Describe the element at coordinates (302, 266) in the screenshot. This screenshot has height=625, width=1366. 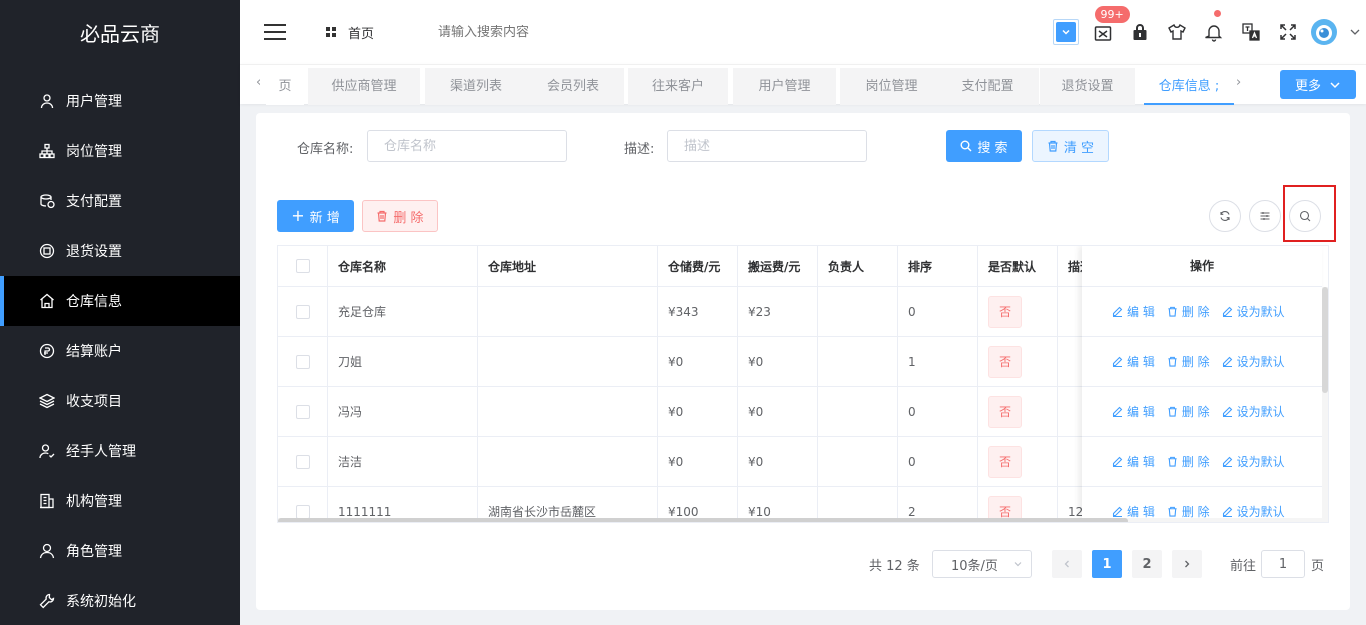
I see `select-all-checkbox` at that location.